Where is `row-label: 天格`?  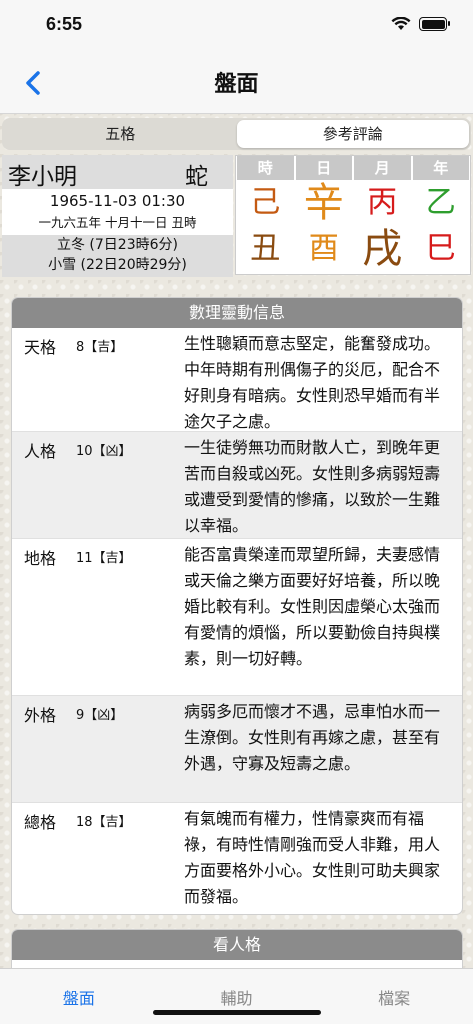
row-label: 天格 is located at coordinates (40, 347).